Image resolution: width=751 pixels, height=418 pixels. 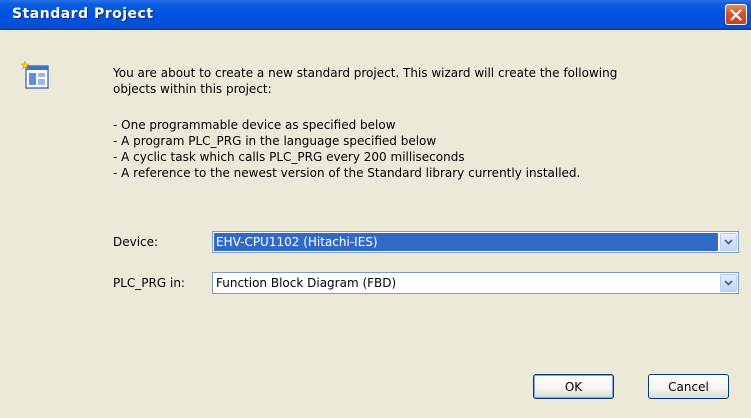 I want to click on device-select: EHV-CPU1102 (Hitachi-IES), so click(x=475, y=242).